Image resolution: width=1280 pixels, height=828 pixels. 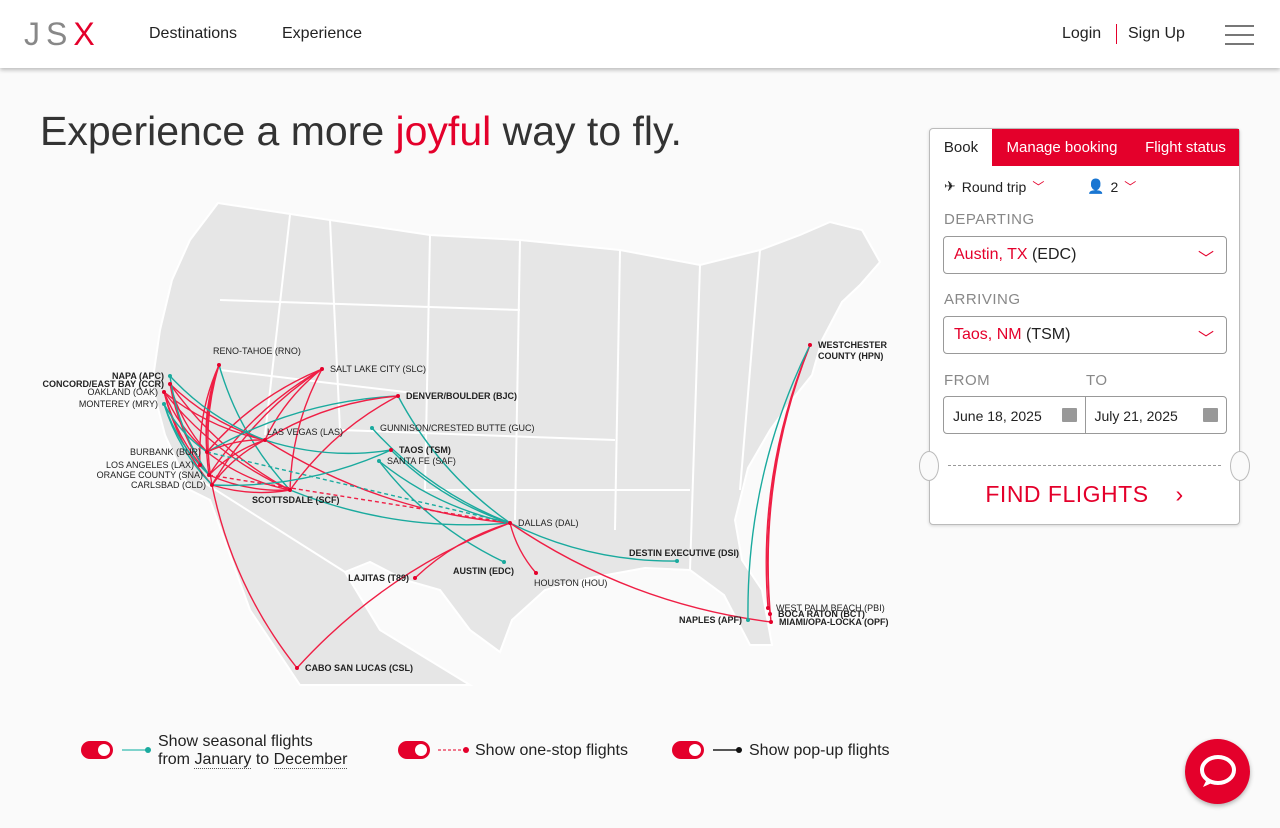 I want to click on city-dot-lax, so click(x=200, y=465).